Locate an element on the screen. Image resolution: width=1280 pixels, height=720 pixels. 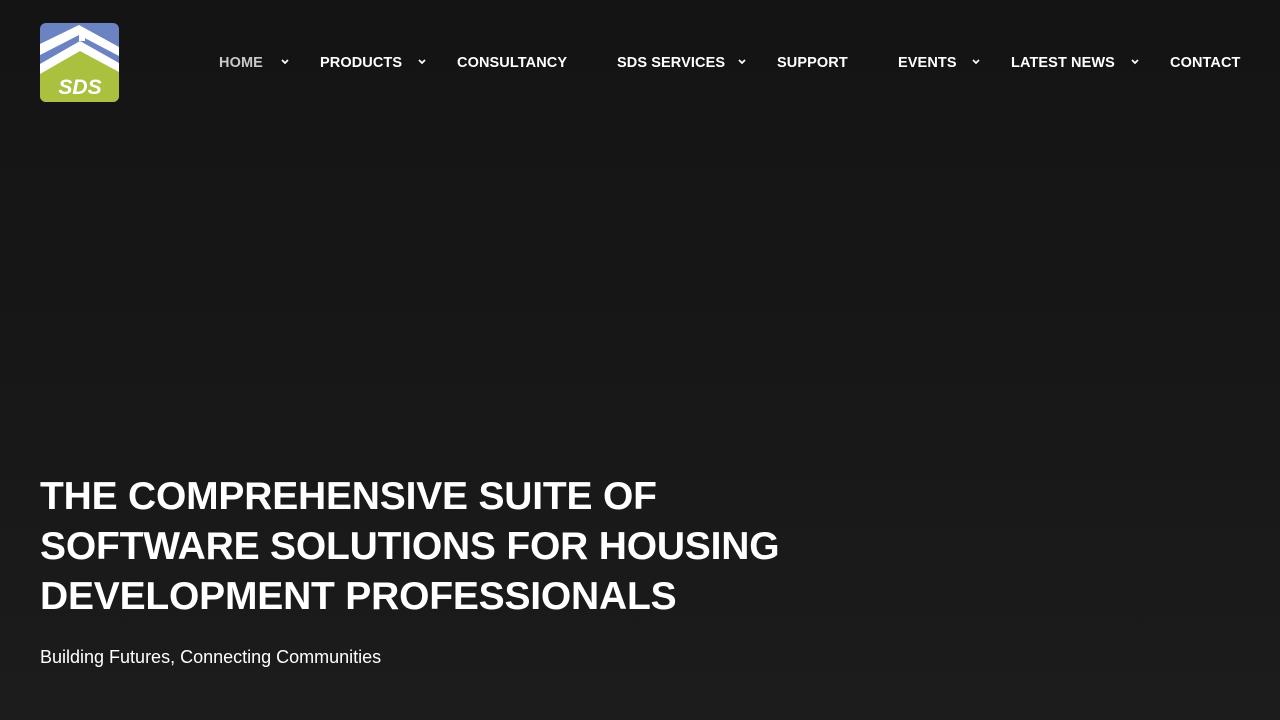
nav-contact: CONTACT is located at coordinates (1205, 63).